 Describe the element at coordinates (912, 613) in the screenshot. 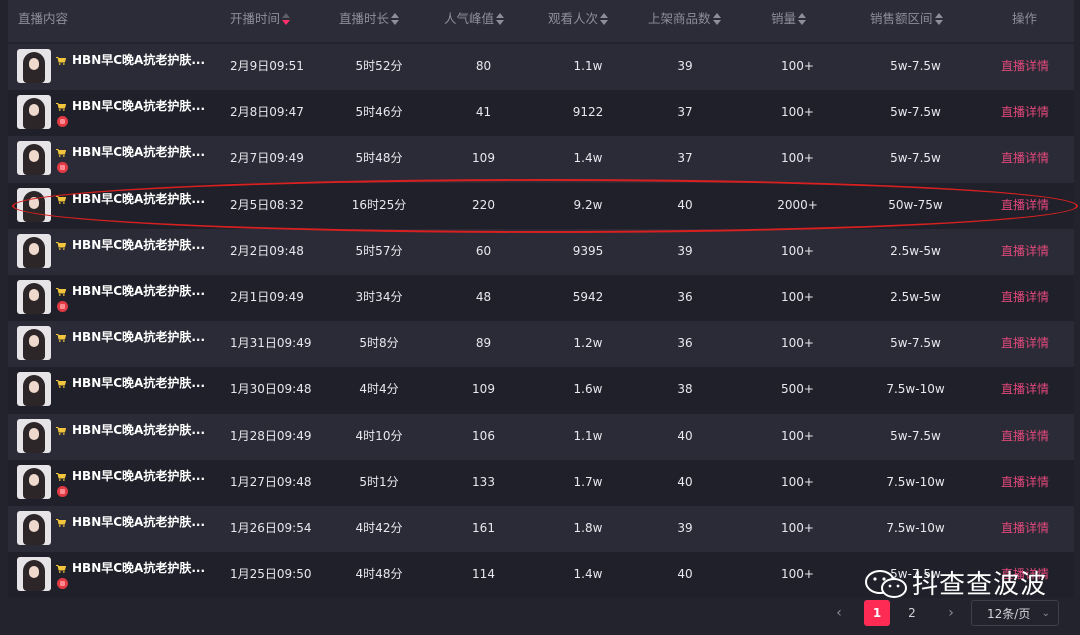

I see `page-2-button: 2` at that location.